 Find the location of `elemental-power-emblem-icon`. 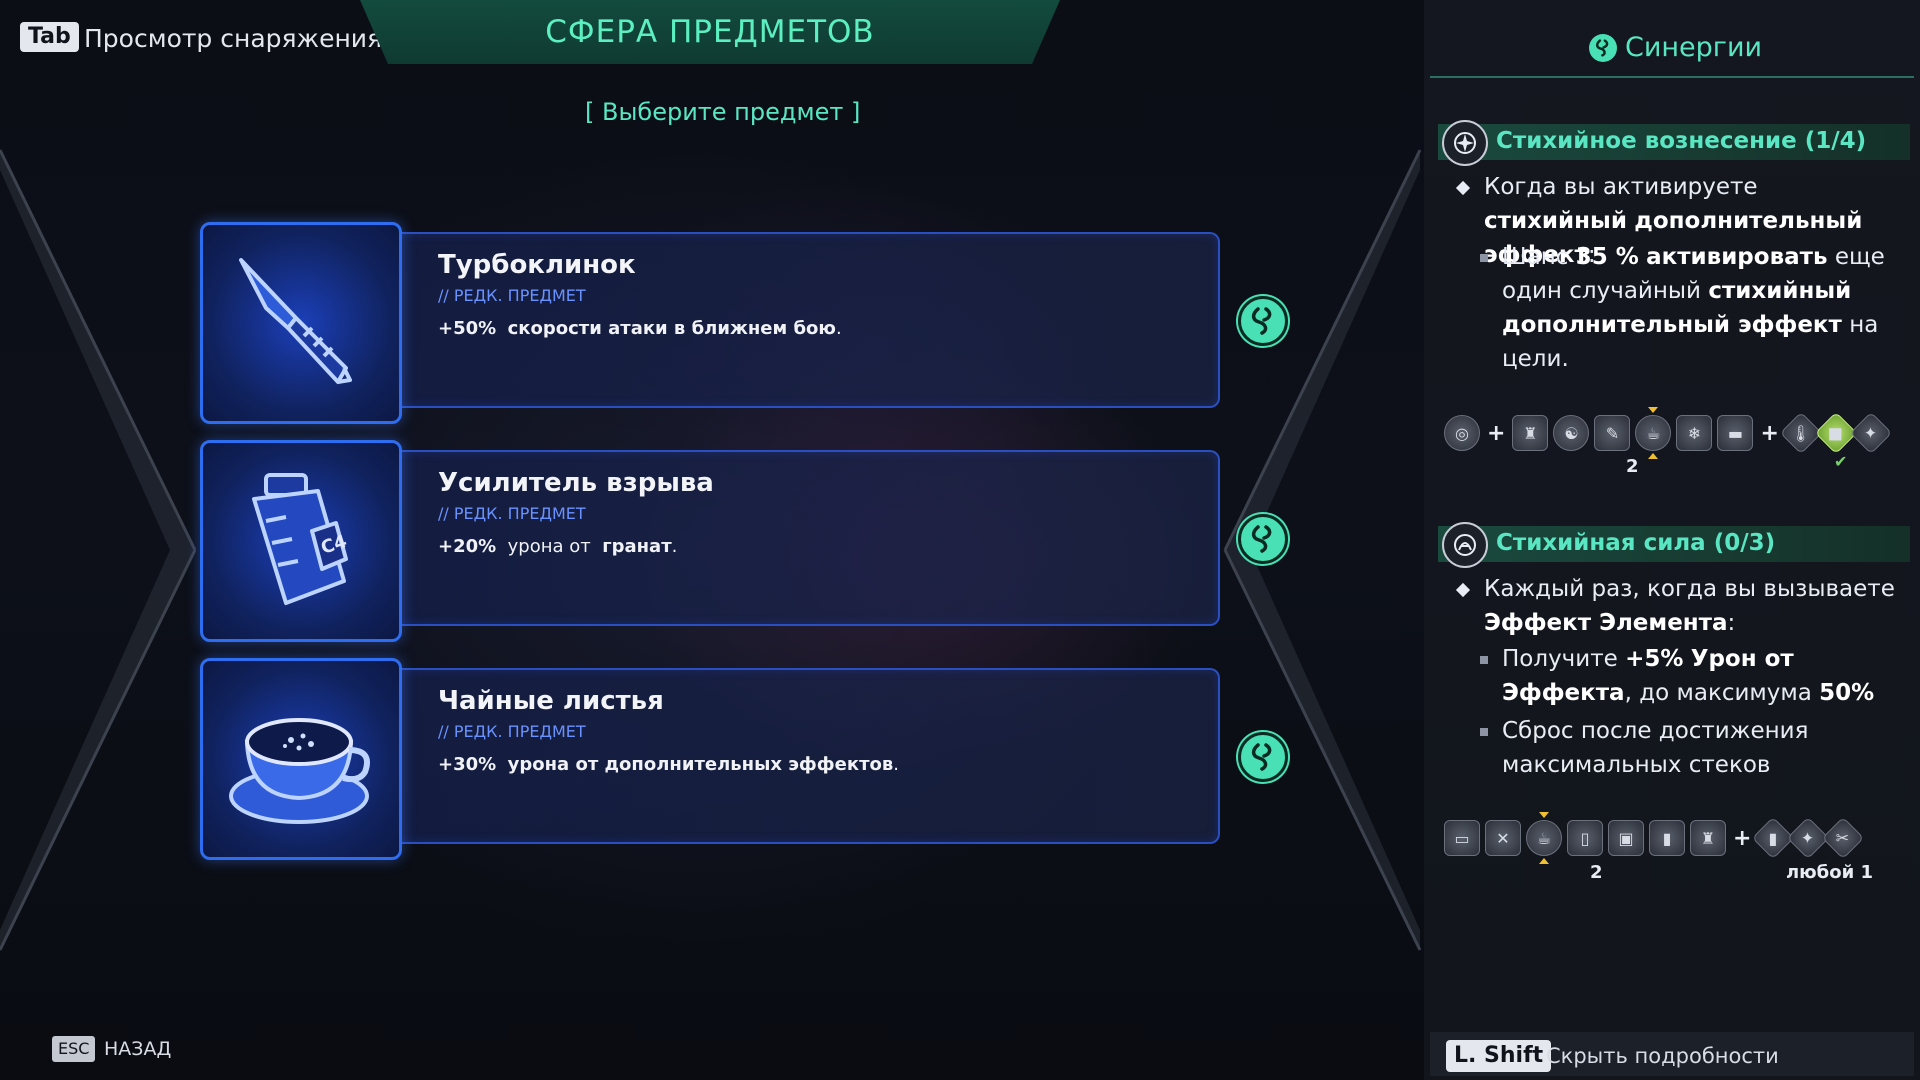

elemental-power-emblem-icon is located at coordinates (1465, 545).